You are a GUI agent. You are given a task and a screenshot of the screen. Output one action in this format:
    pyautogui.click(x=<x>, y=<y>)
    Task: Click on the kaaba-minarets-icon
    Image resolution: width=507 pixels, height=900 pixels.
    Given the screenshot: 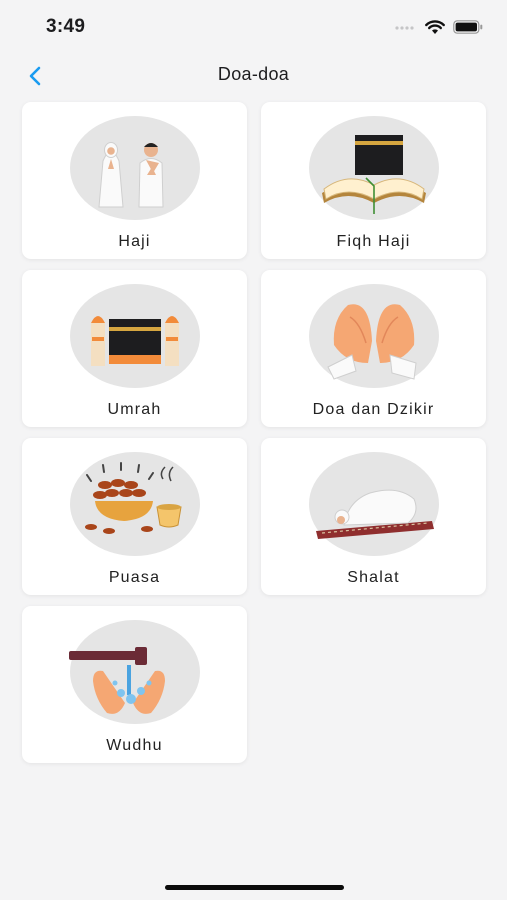 What is the action you would take?
    pyautogui.click(x=135, y=336)
    